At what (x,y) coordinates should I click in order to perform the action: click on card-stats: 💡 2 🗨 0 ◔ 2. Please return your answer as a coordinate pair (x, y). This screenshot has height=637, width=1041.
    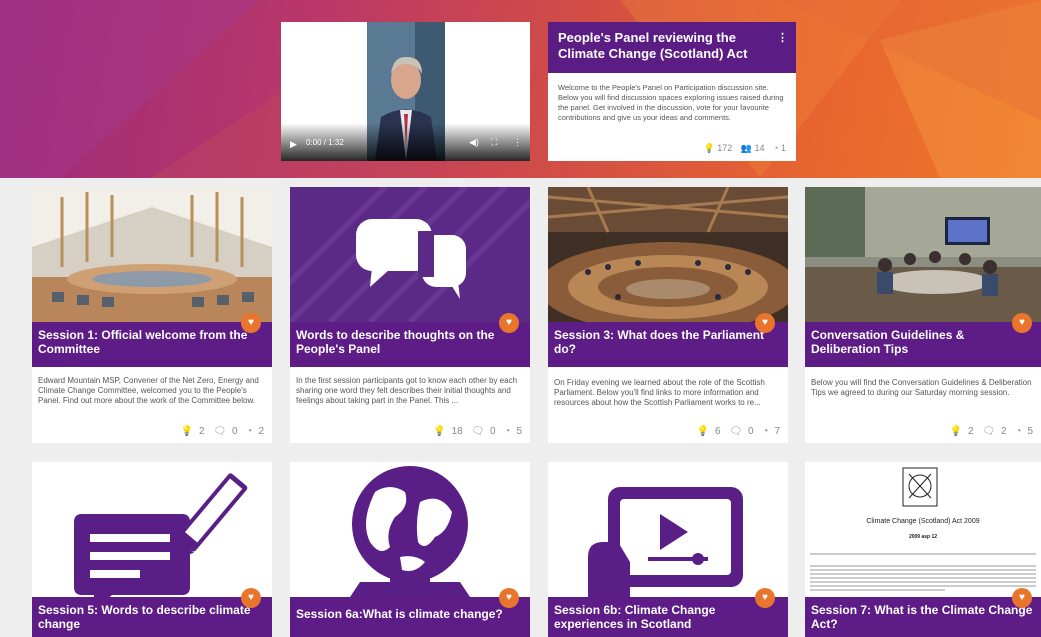
    Looking at the image, I should click on (219, 431).